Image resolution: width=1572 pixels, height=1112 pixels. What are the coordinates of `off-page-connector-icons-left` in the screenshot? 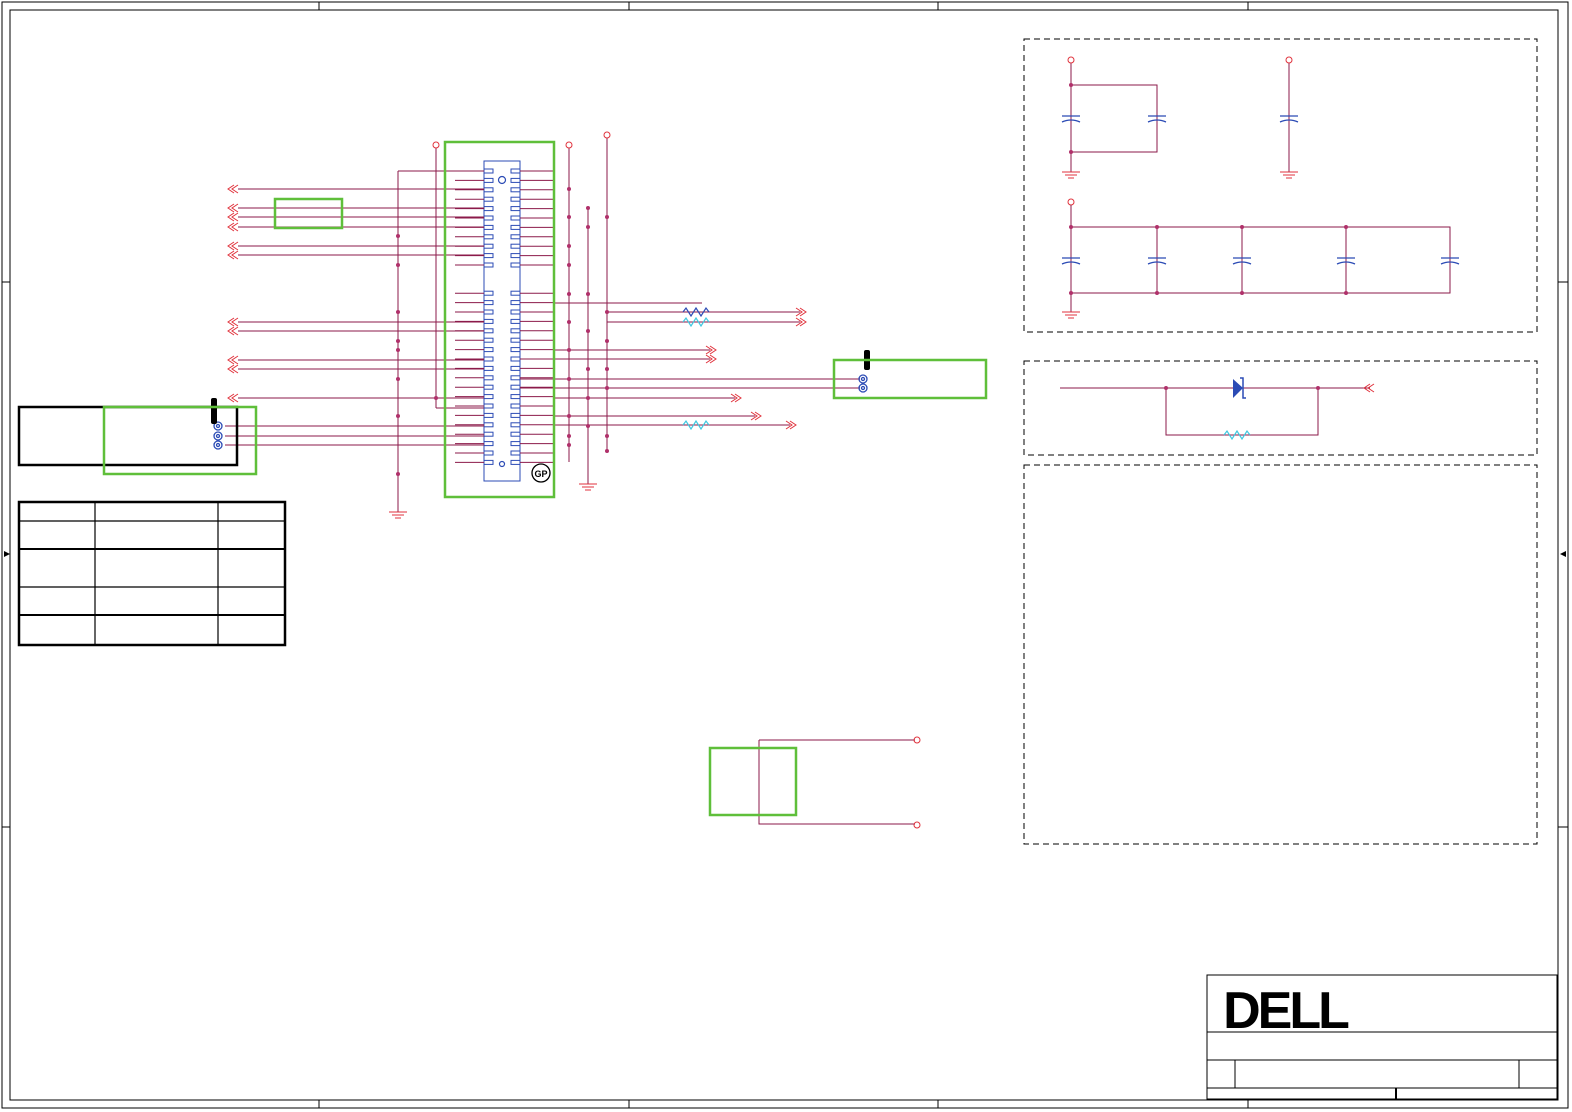 It's located at (233, 293).